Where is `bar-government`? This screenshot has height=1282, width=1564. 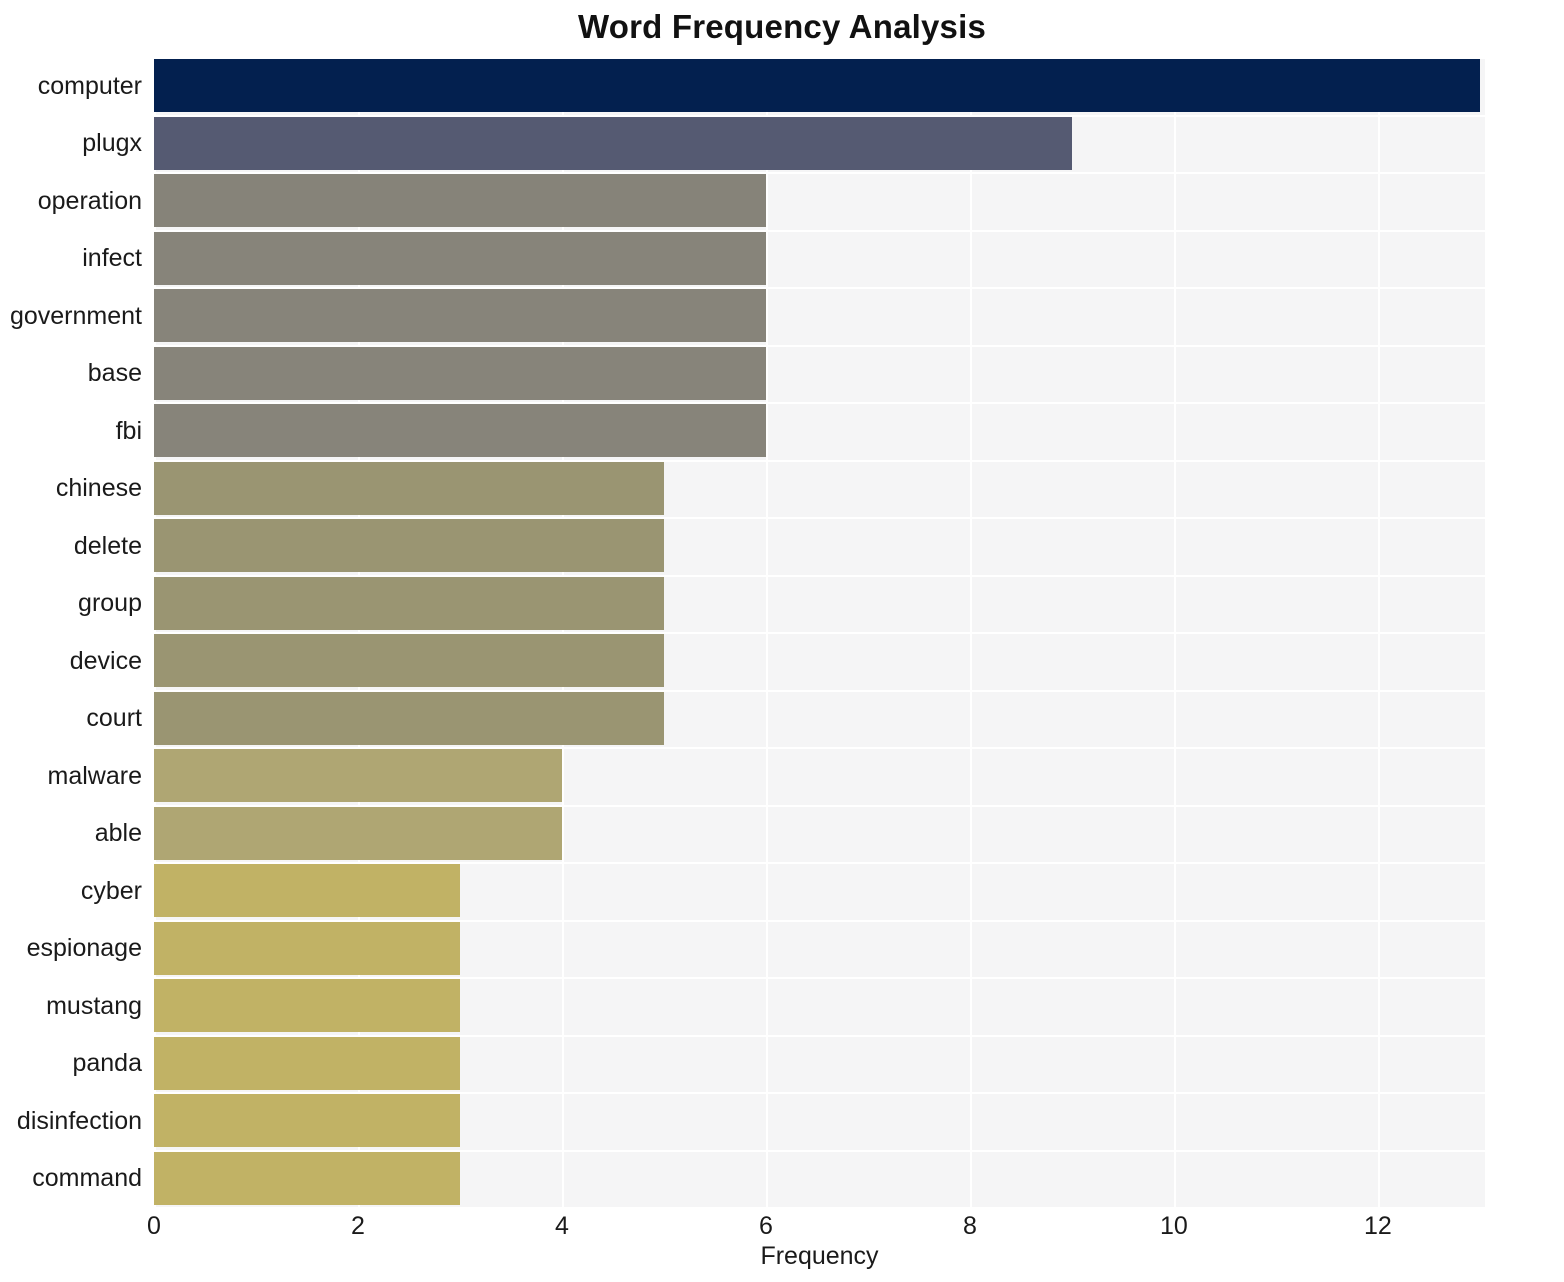
bar-government is located at coordinates (460, 316).